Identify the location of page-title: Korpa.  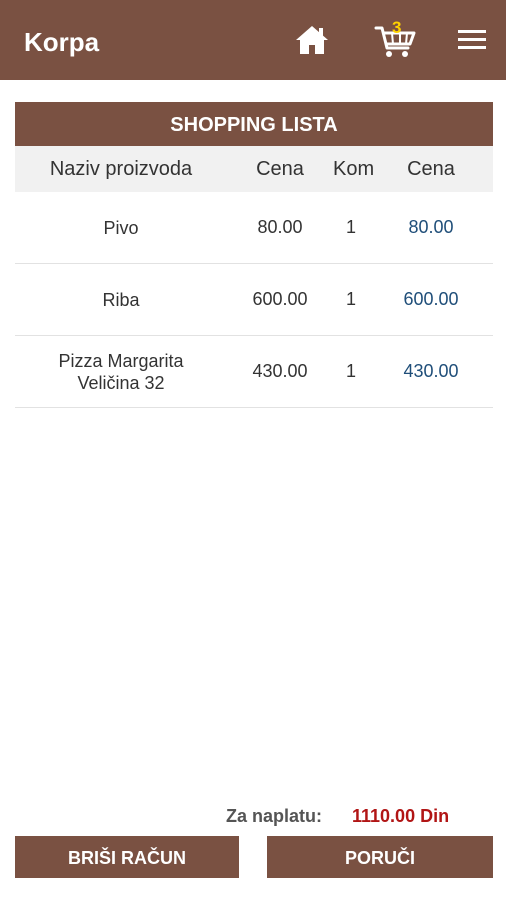
(62, 42).